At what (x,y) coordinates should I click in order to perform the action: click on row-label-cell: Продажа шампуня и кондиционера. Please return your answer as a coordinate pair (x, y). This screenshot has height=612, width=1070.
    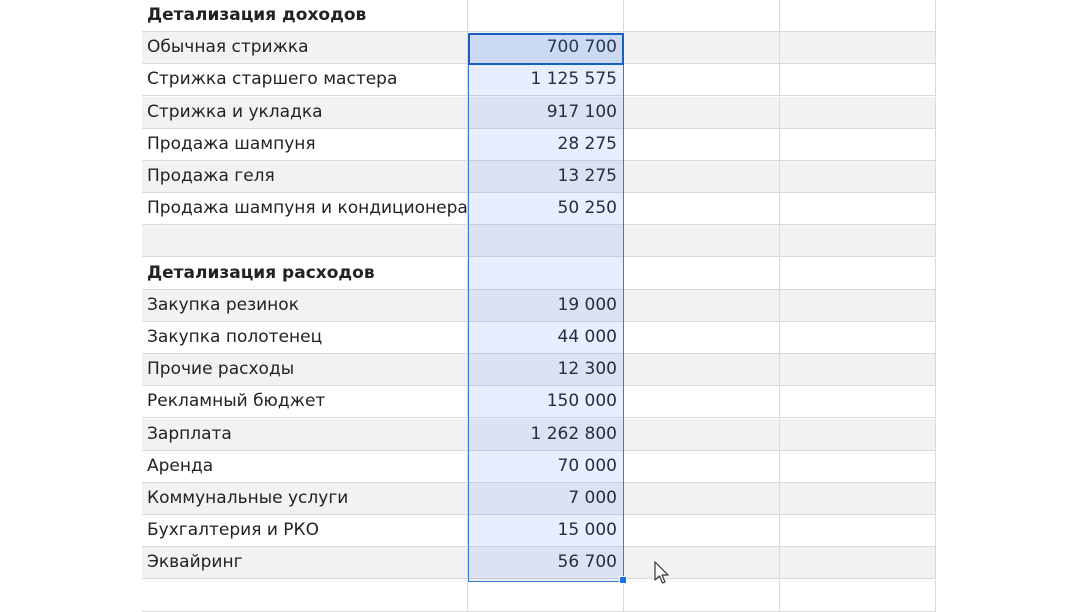
    Looking at the image, I should click on (305, 208).